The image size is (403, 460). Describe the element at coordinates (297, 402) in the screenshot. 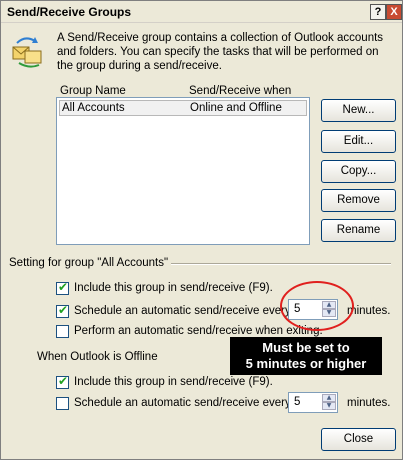

I see `spinner-value: 5` at that location.